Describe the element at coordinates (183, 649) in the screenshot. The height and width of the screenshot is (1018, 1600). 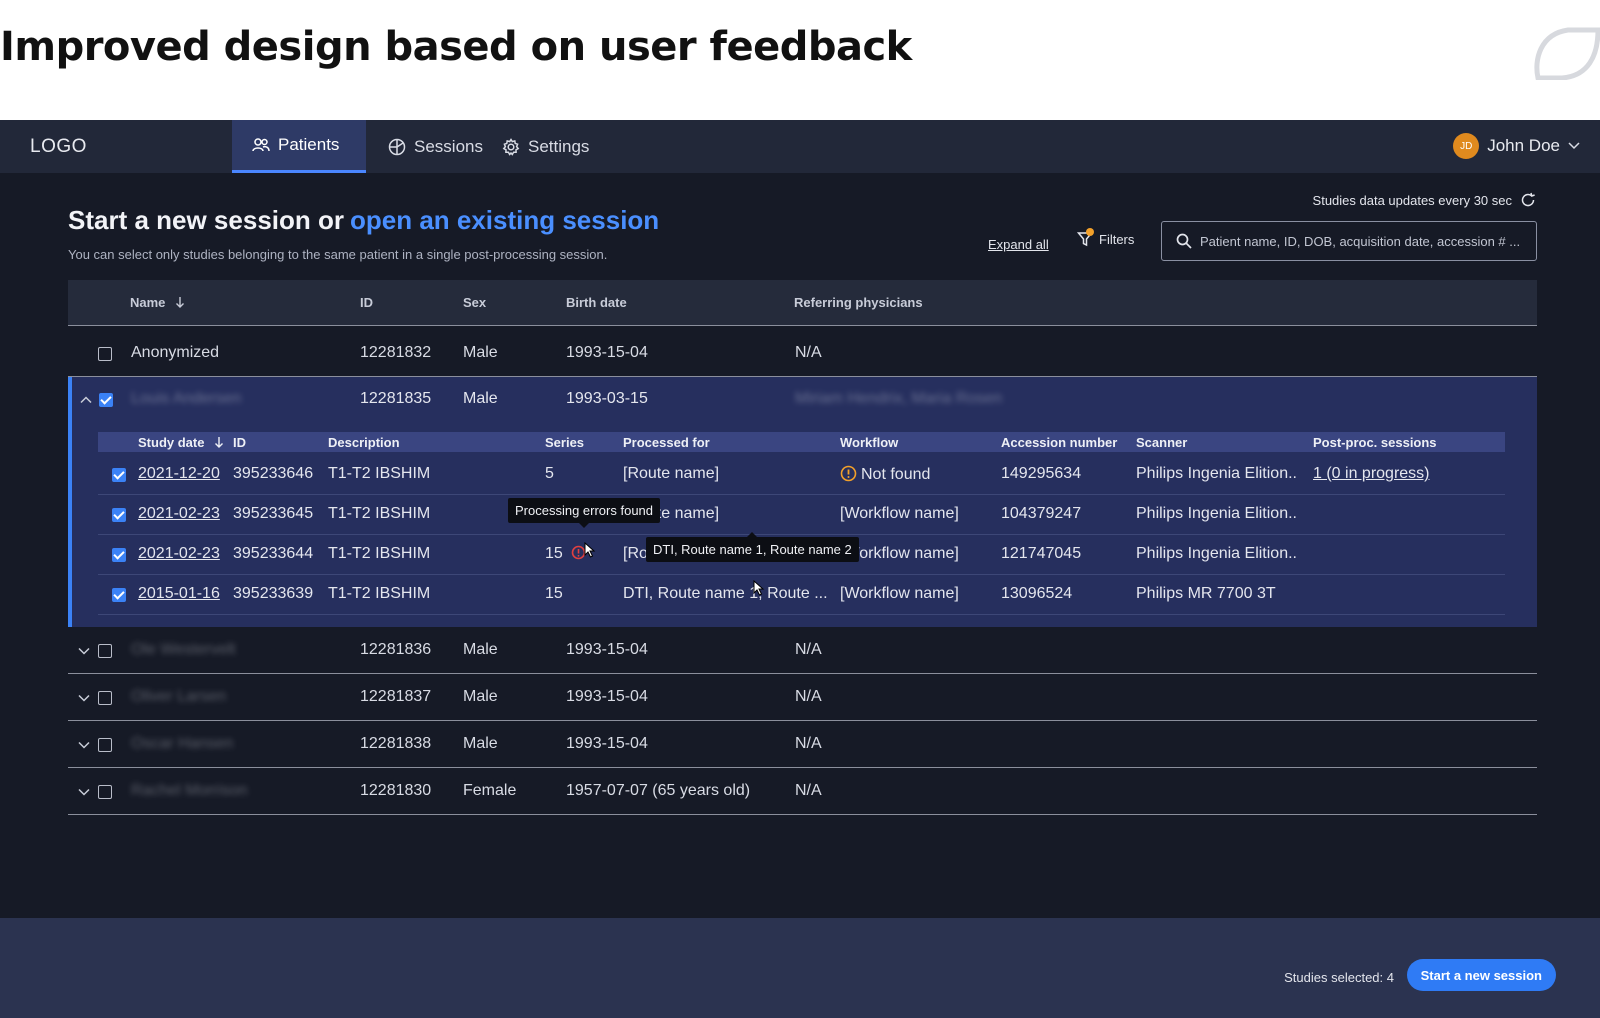
I see `patient-name: Ole Westervelt` at that location.